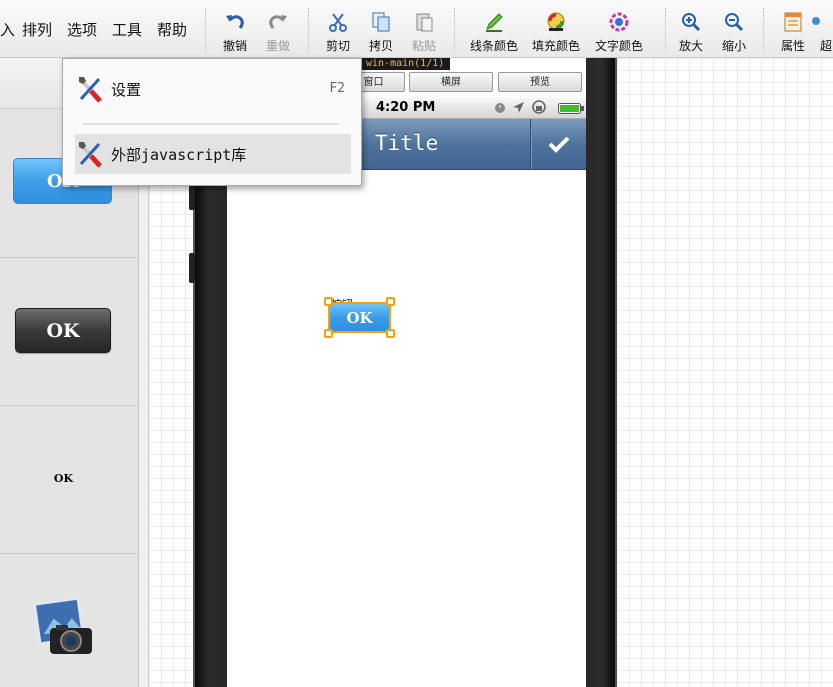 Image resolution: width=833 pixels, height=687 pixels. What do you see at coordinates (7, 29) in the screenshot?
I see `menu-insert: 入` at bounding box center [7, 29].